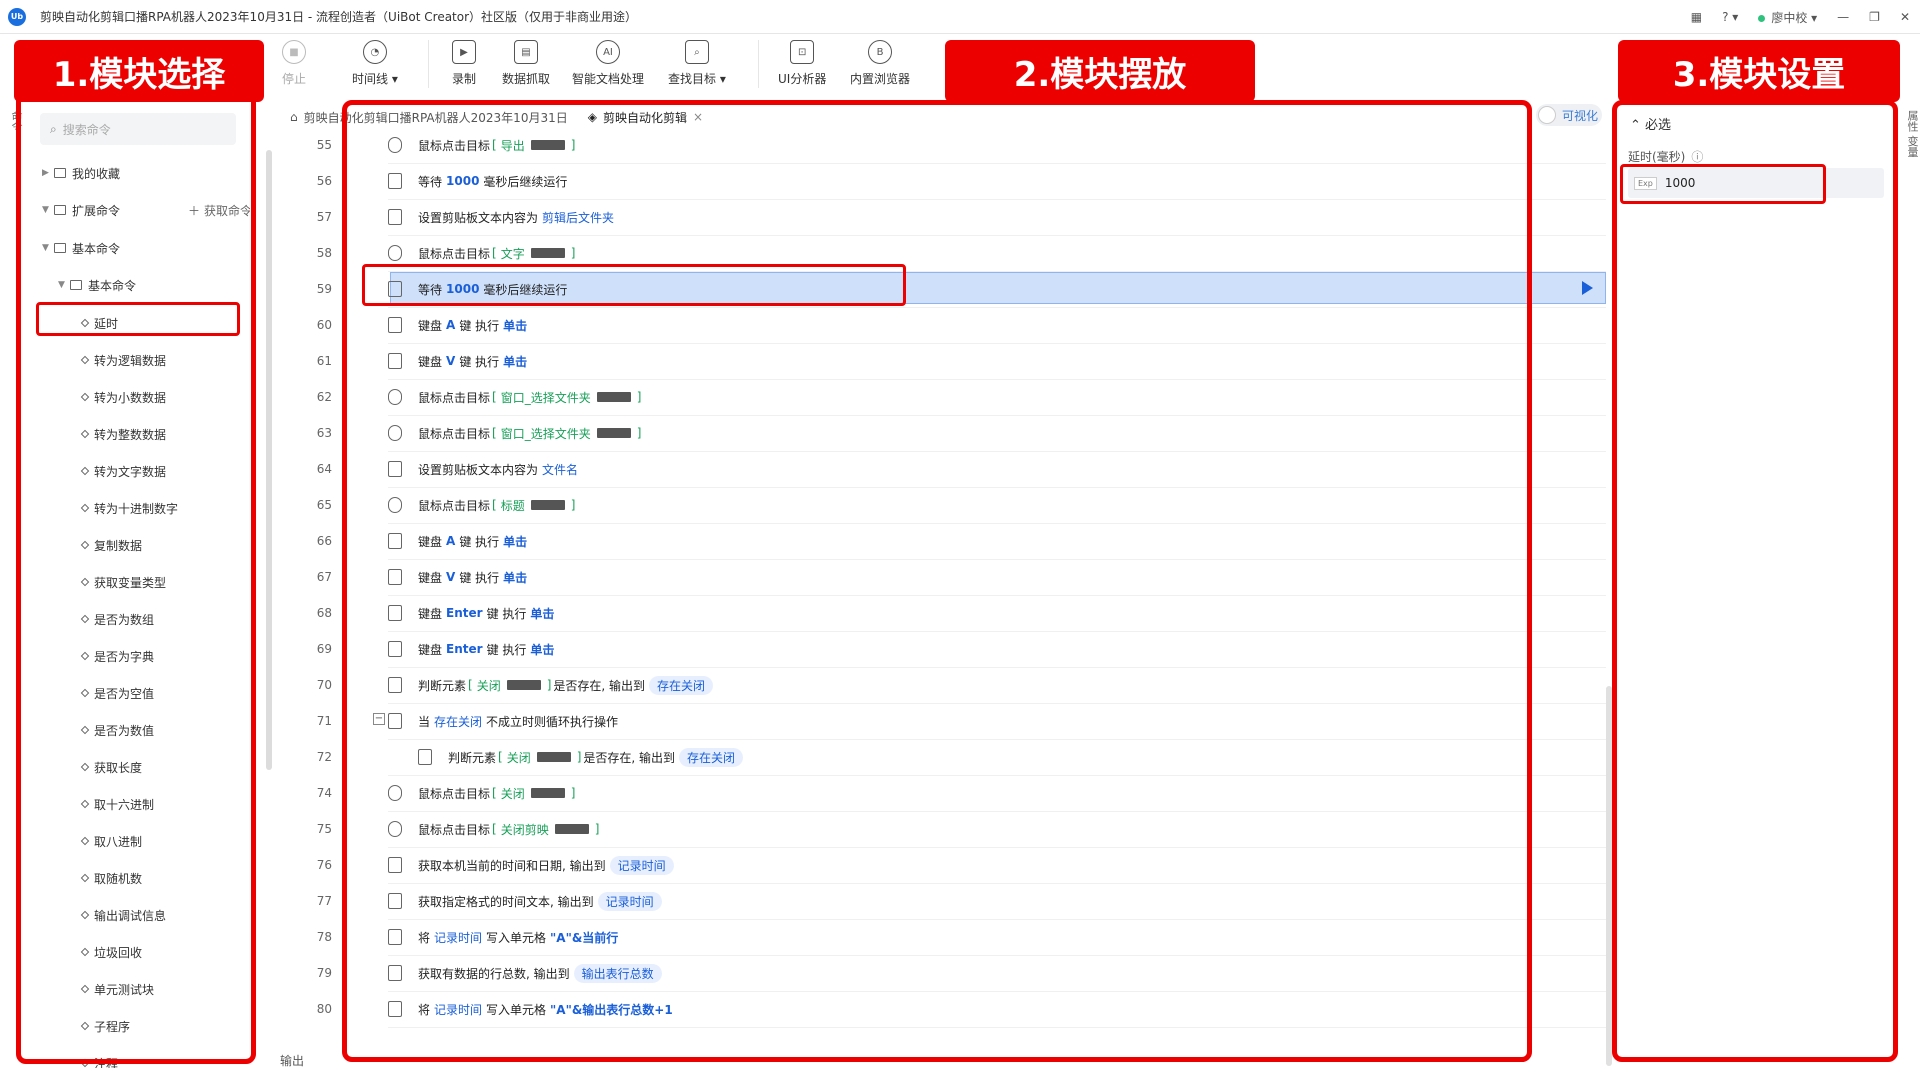  I want to click on line-number: 70, so click(324, 685).